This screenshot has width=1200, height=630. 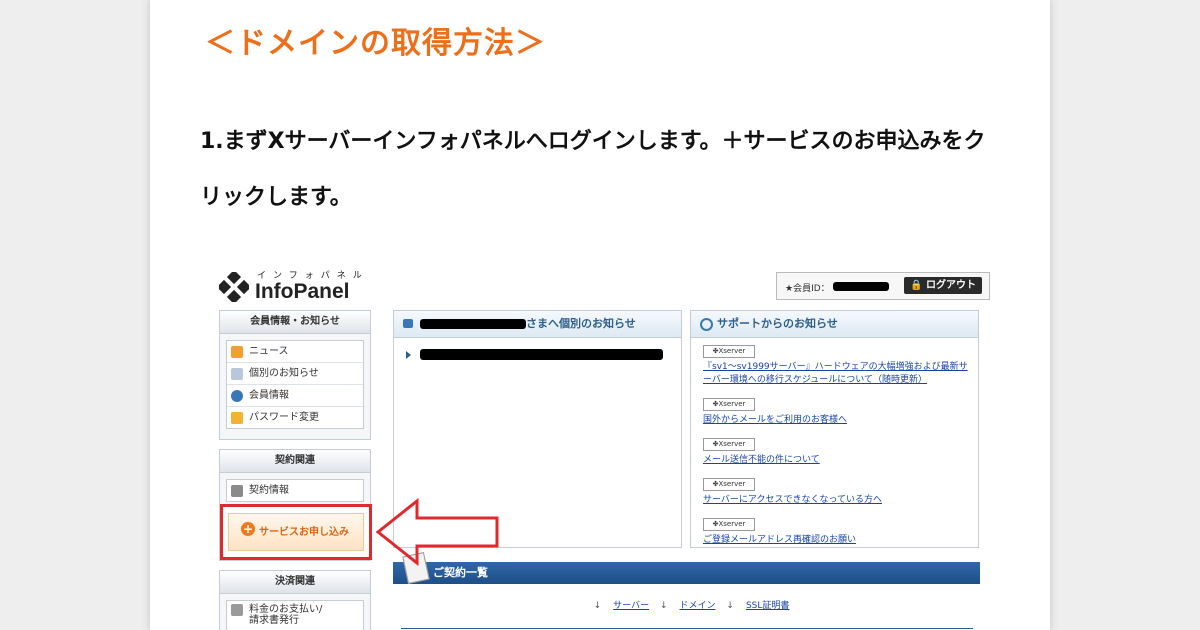 What do you see at coordinates (248, 529) in the screenshot?
I see `plus-circle-icon: +` at bounding box center [248, 529].